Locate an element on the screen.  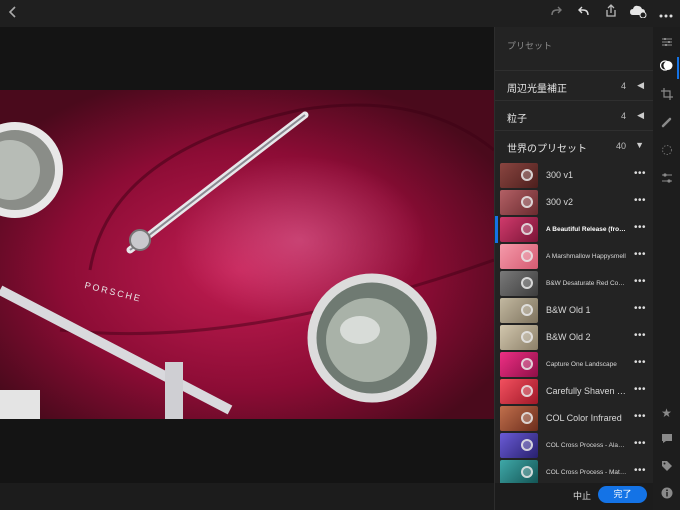
preset-item: 300 v2 ••• is located at coordinates (574, 202).